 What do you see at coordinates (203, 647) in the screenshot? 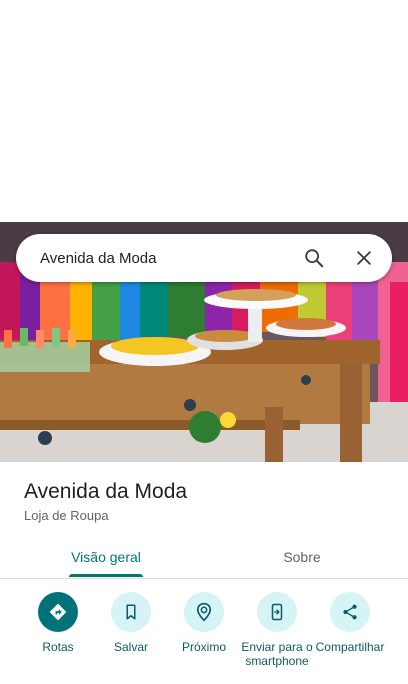
I see `nearby-label: Próximo` at bounding box center [203, 647].